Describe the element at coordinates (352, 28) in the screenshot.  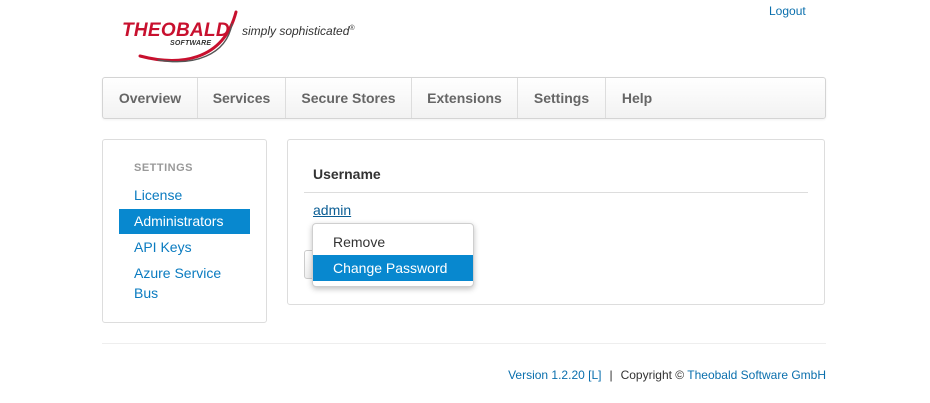
I see `registered-mark: ®` at that location.